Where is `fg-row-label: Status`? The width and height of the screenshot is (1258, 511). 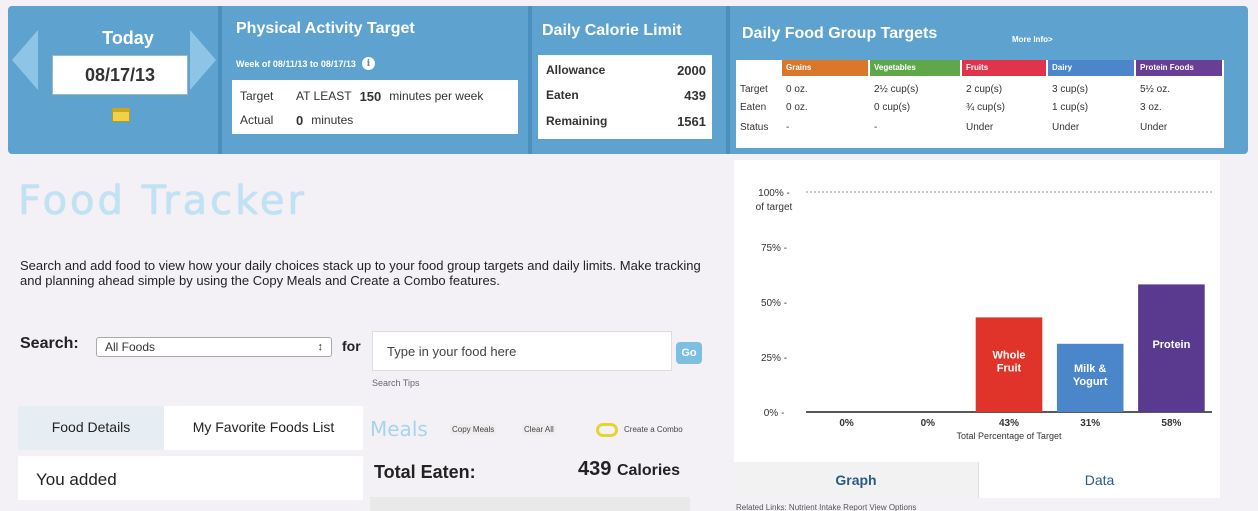 fg-row-label: Status is located at coordinates (754, 127).